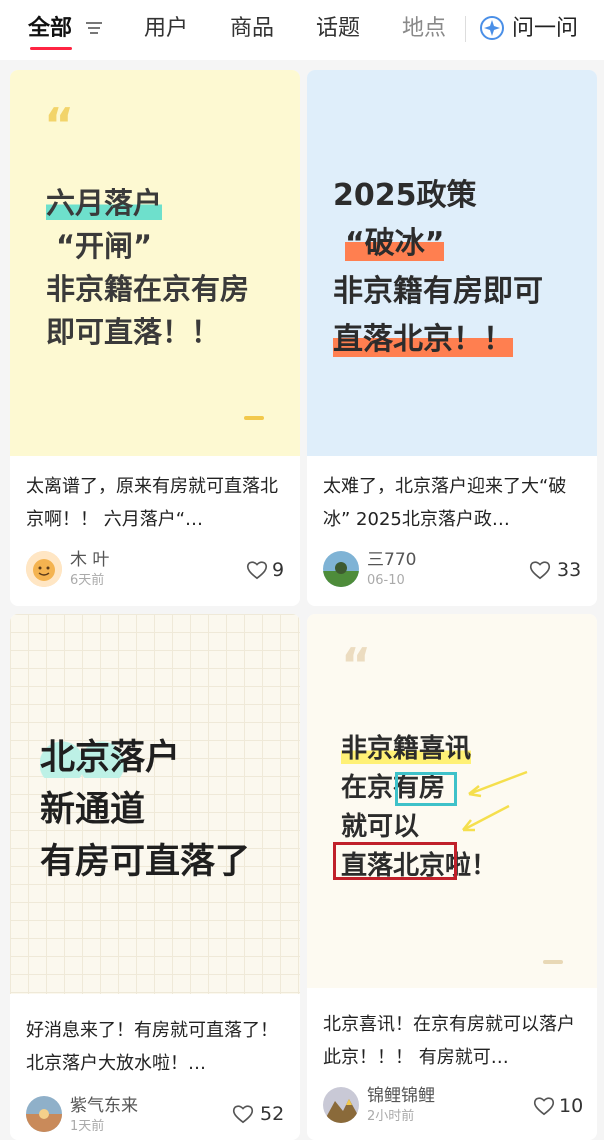 The height and width of the screenshot is (1140, 604). I want to click on avatar-landscape-icon, so click(341, 569).